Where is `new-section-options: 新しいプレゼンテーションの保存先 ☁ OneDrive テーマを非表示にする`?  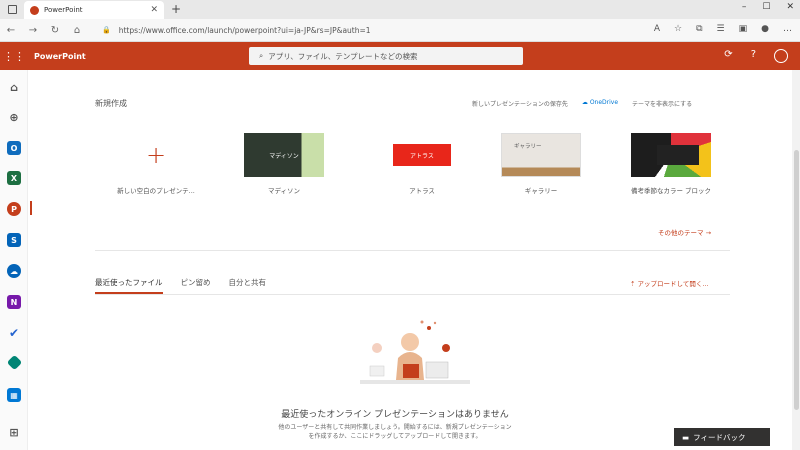 new-section-options: 新しいプレゼンテーションの保存先 ☁ OneDrive テーマを非表示にする is located at coordinates (582, 103).